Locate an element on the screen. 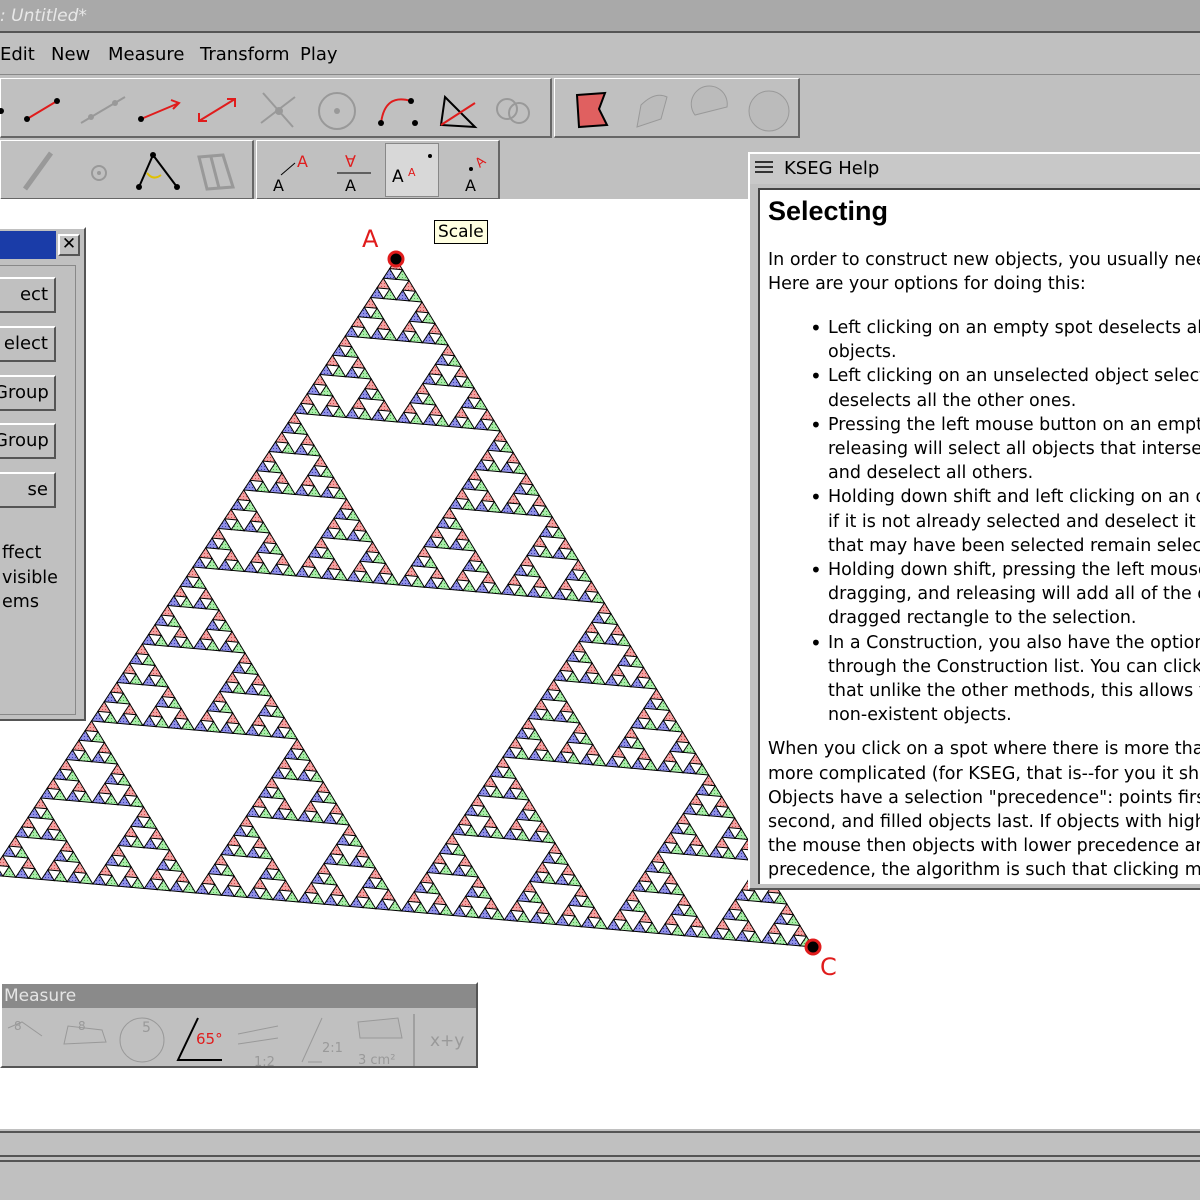  menu-new: New is located at coordinates (70, 54).